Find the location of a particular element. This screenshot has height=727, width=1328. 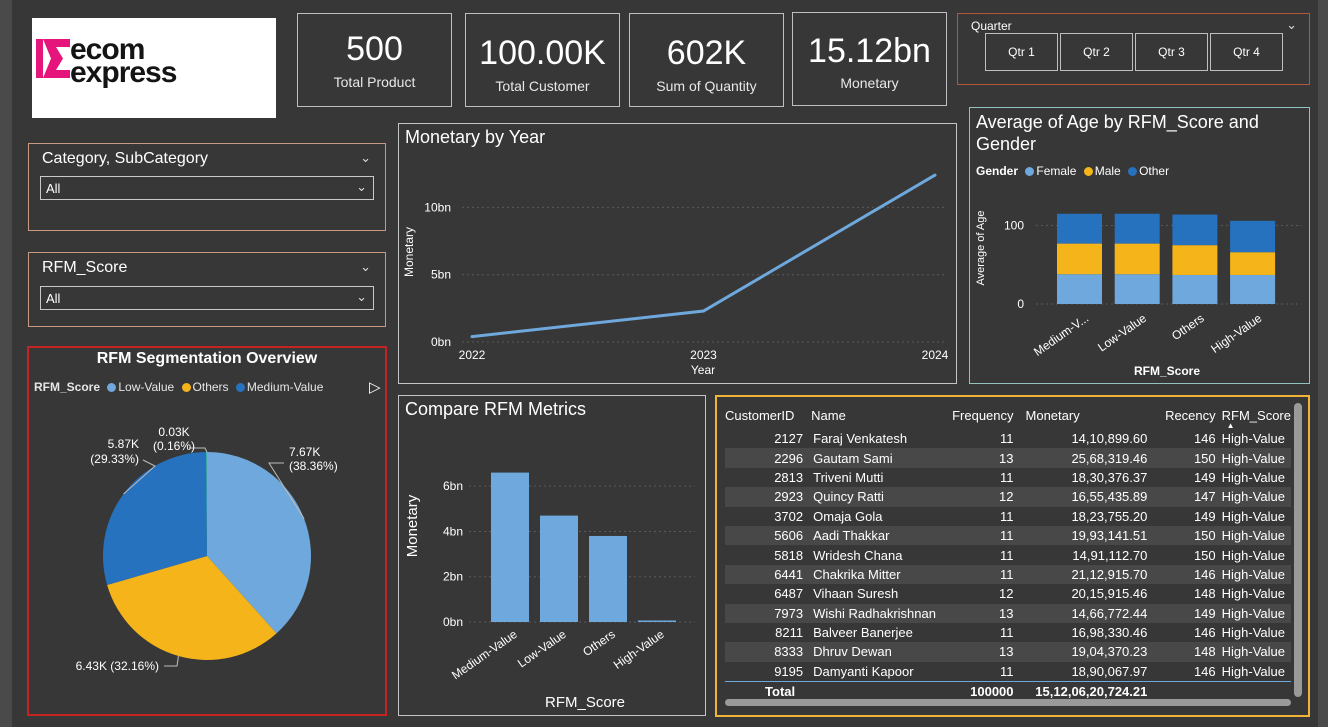

quarter-button-q4: Qtr 4 is located at coordinates (1246, 52).